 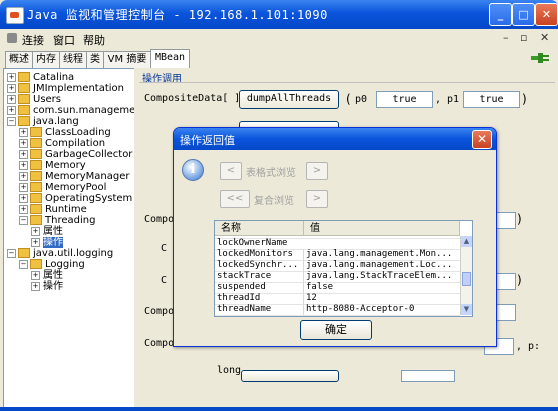 I want to click on tree-item-label: ClassLoading, so click(x=78, y=132).